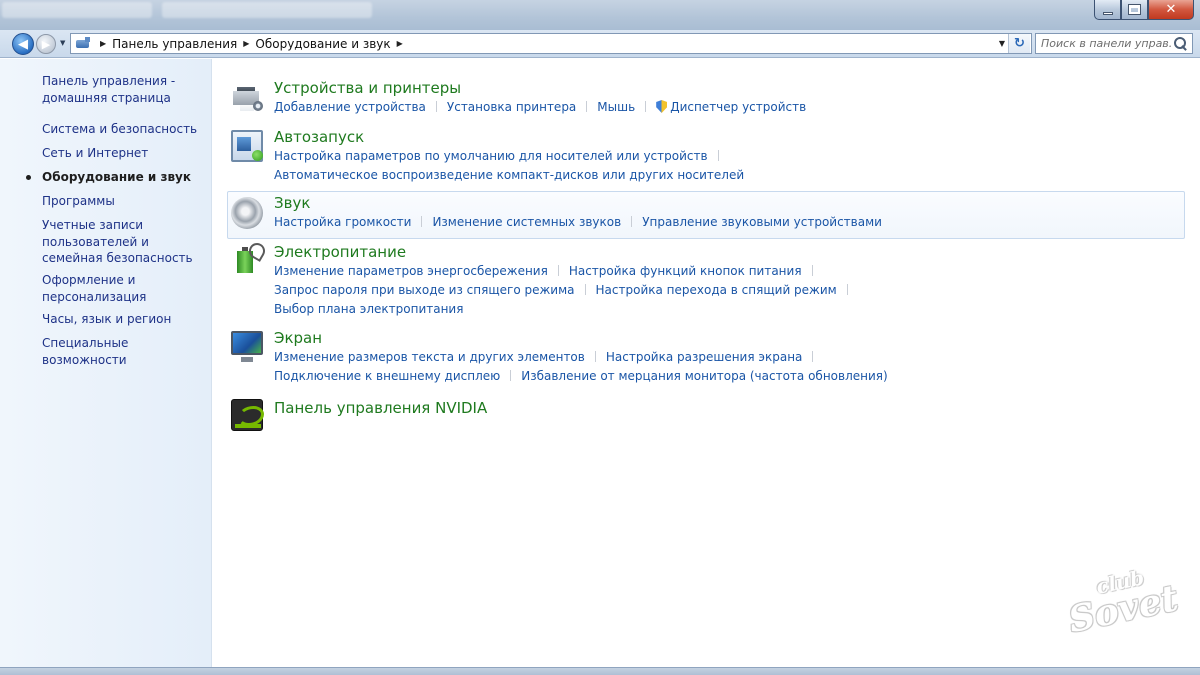 The width and height of the screenshot is (1200, 675). Describe the element at coordinates (367, 88) in the screenshot. I see `category-title: Устройства и принтеры` at that location.